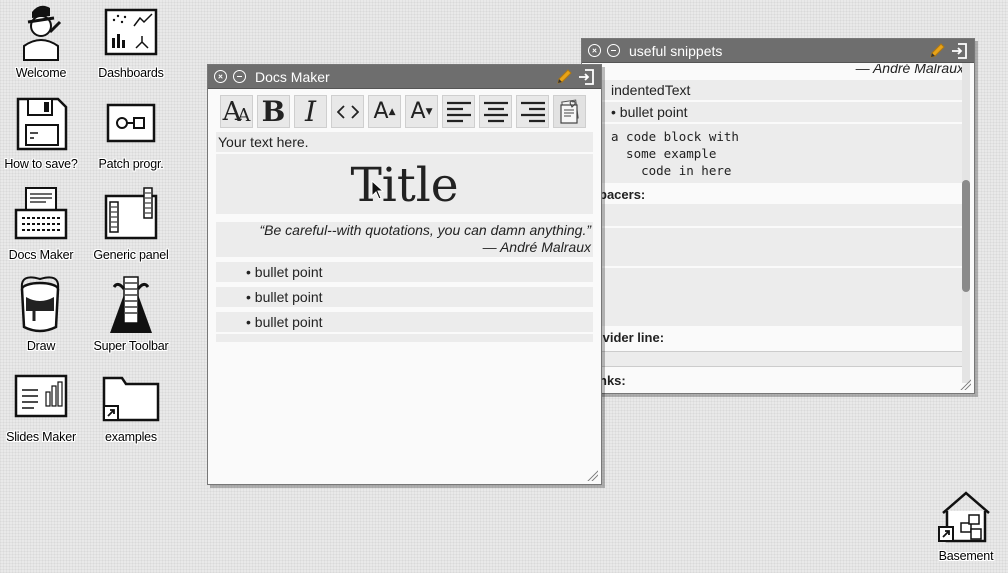  What do you see at coordinates (131, 255) in the screenshot?
I see `desktop-icon-label: Generic panel` at bounding box center [131, 255].